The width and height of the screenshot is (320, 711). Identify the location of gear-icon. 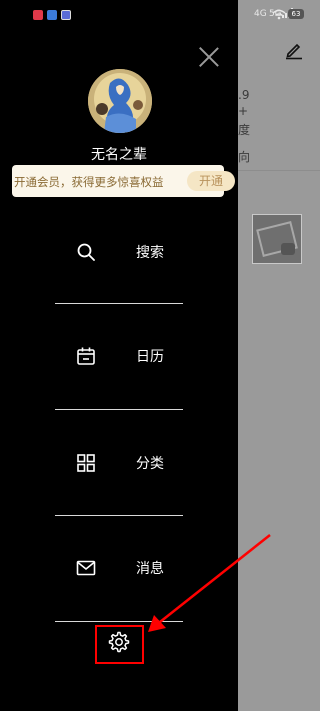
(119, 642).